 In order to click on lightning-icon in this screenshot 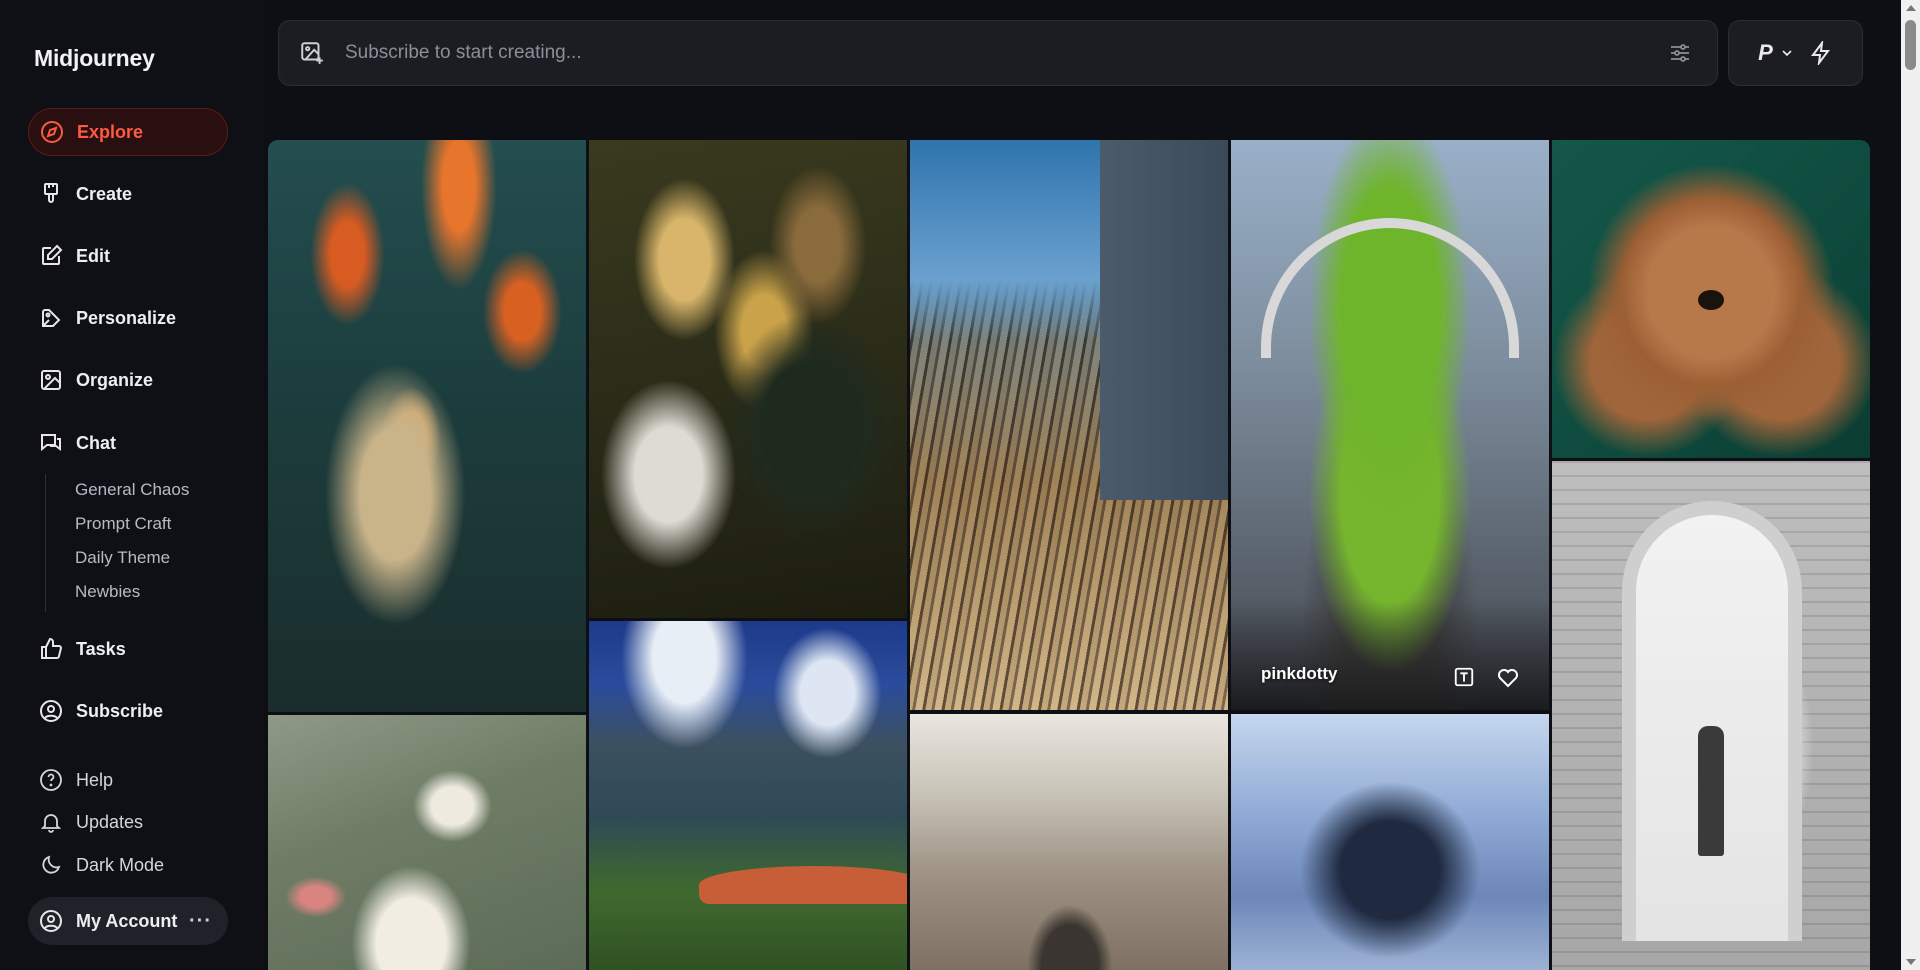, I will do `click(1820, 53)`.